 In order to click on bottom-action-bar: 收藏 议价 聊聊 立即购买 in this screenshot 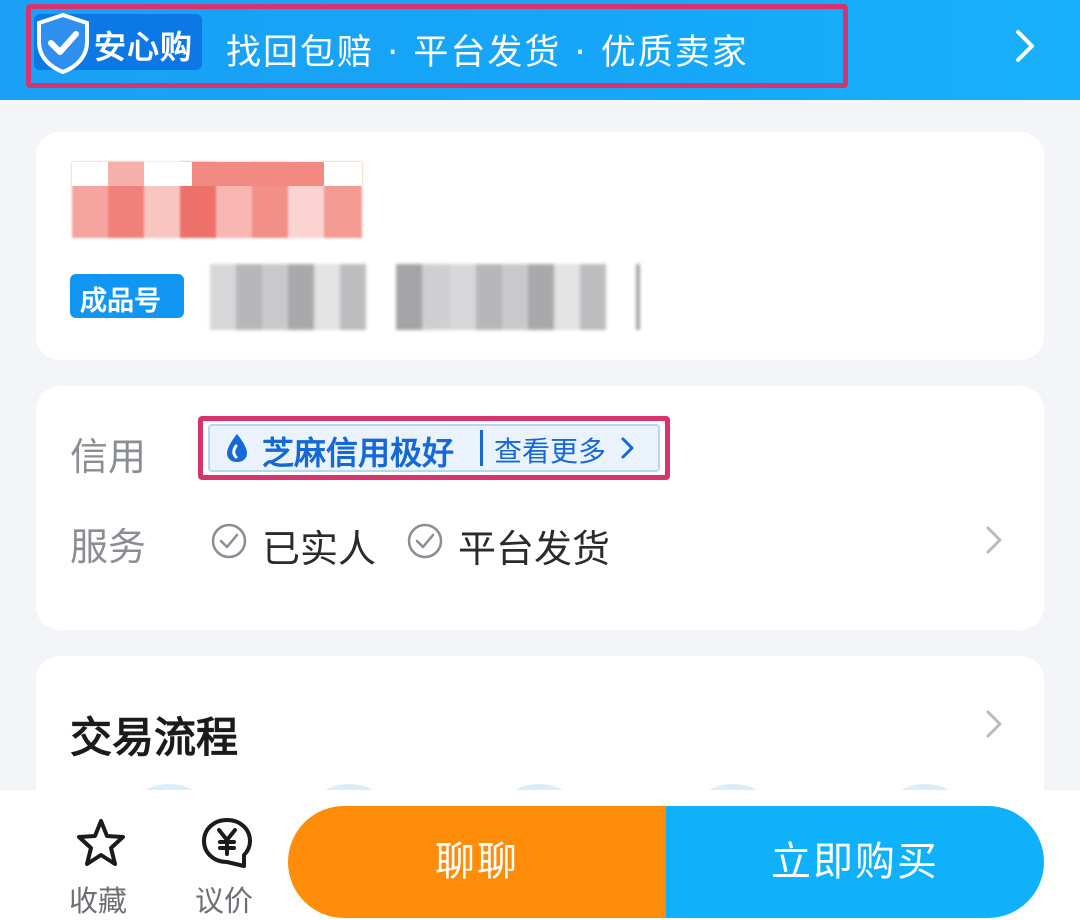, I will do `click(540, 855)`.